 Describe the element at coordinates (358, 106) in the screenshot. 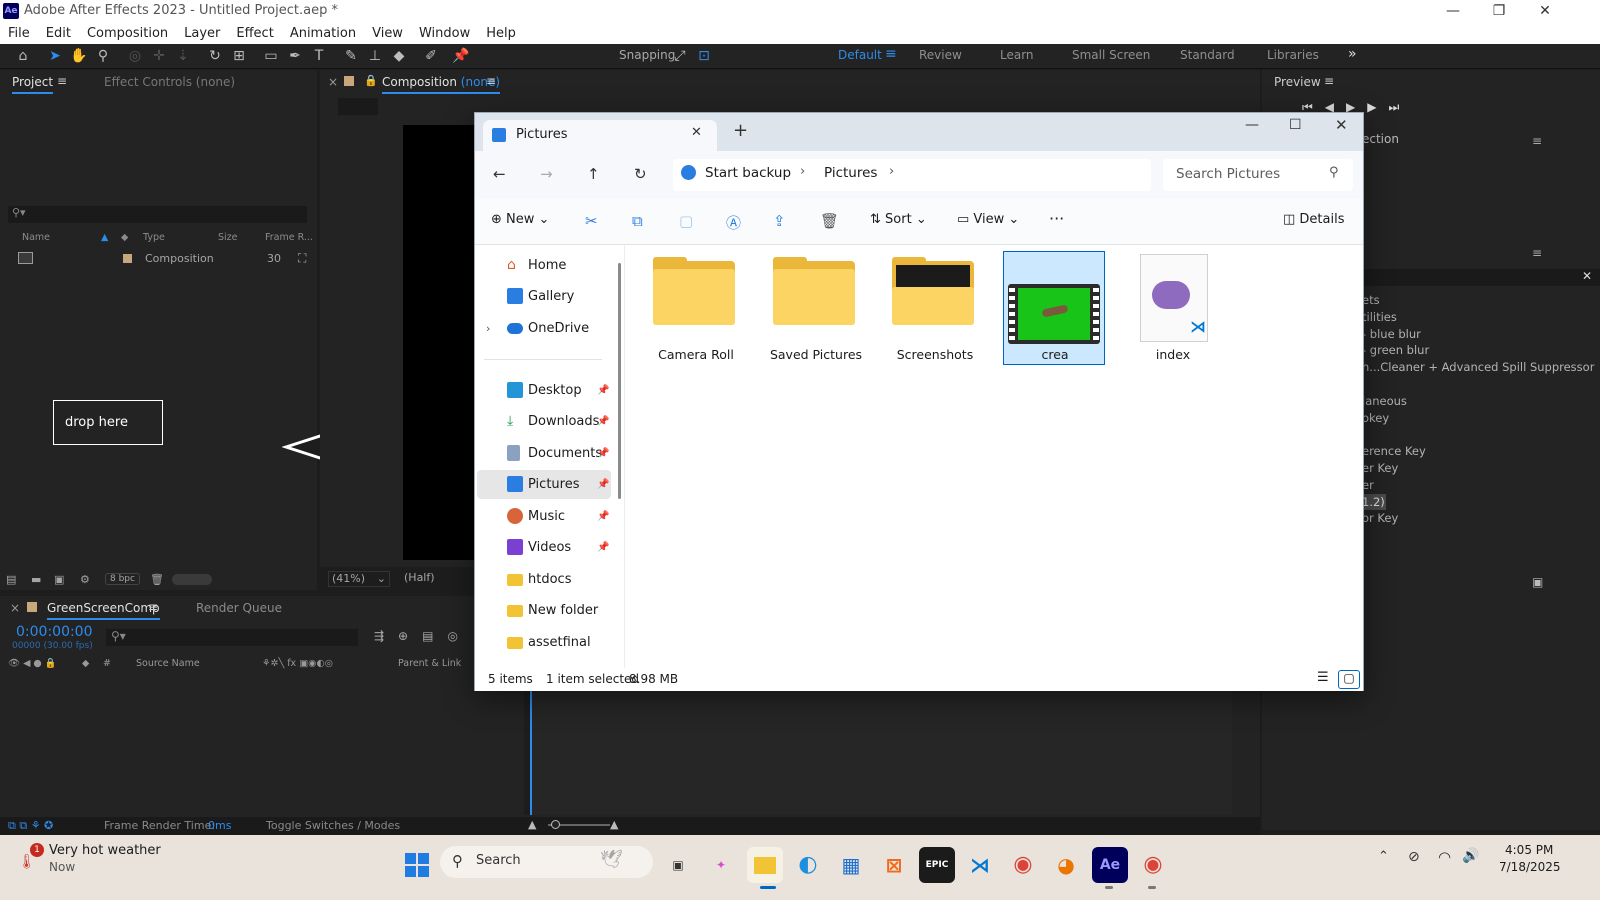

I see `comp-nav-box` at that location.